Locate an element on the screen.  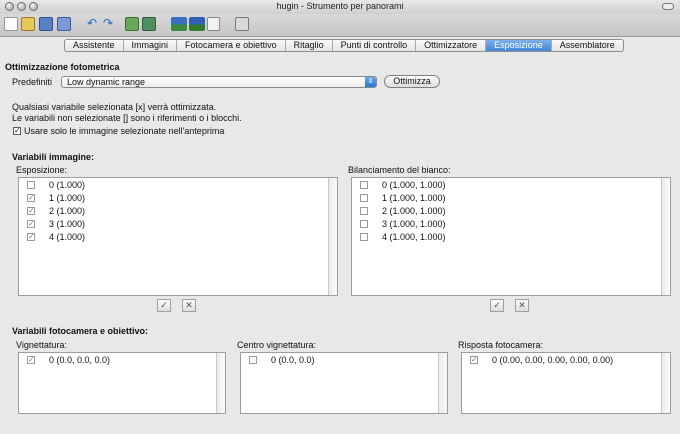
gl-preview-icon is located at coordinates (213, 24).